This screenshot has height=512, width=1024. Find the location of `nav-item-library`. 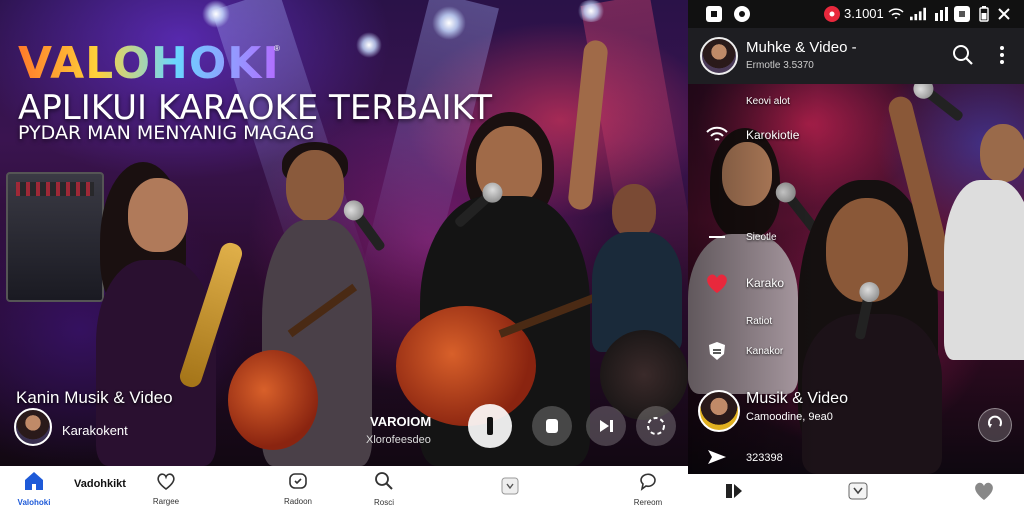

nav-item-library is located at coordinates (734, 493).